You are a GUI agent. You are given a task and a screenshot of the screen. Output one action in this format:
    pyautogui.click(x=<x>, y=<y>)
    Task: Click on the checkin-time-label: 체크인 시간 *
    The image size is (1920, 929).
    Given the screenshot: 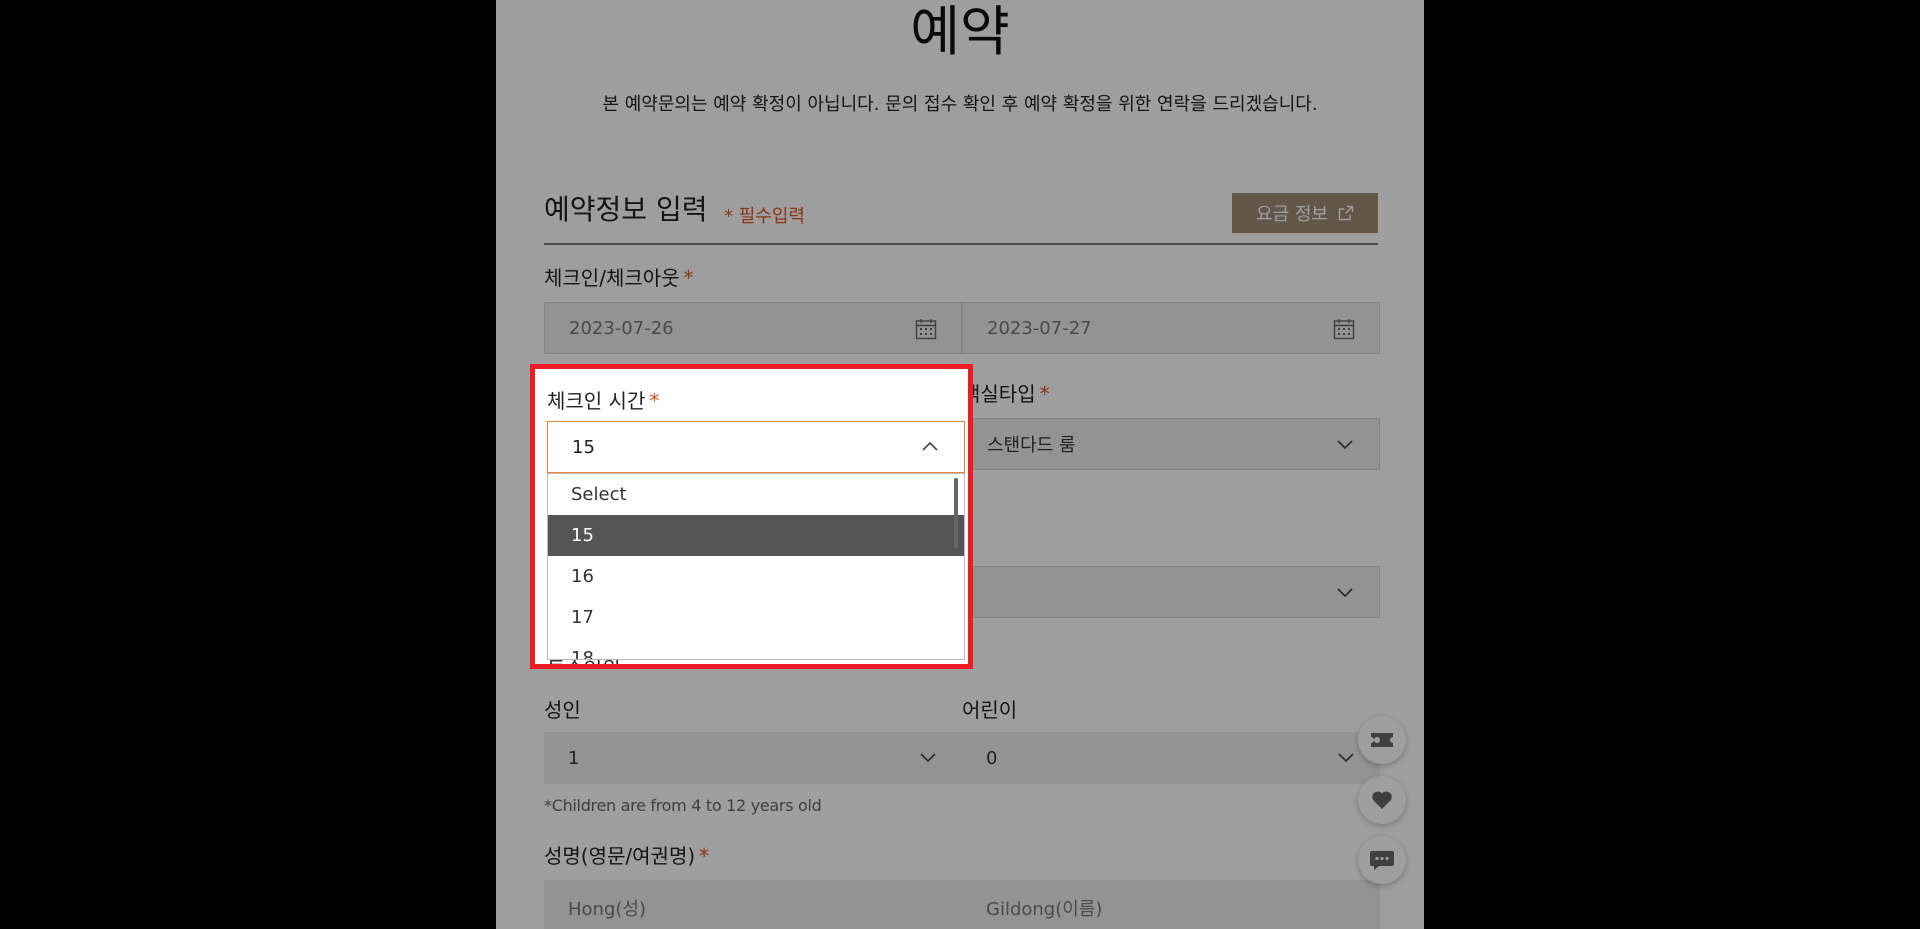 What is the action you would take?
    pyautogui.click(x=603, y=399)
    